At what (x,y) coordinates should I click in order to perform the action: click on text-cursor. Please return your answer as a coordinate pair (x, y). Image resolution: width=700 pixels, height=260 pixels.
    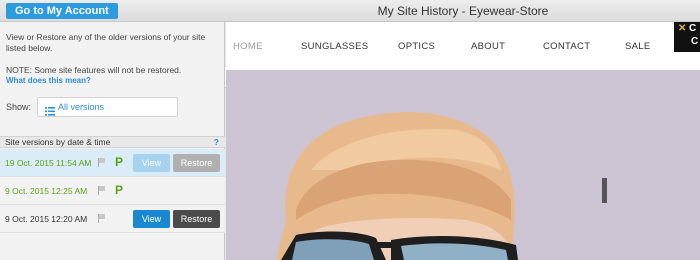
    Looking at the image, I should click on (604, 190).